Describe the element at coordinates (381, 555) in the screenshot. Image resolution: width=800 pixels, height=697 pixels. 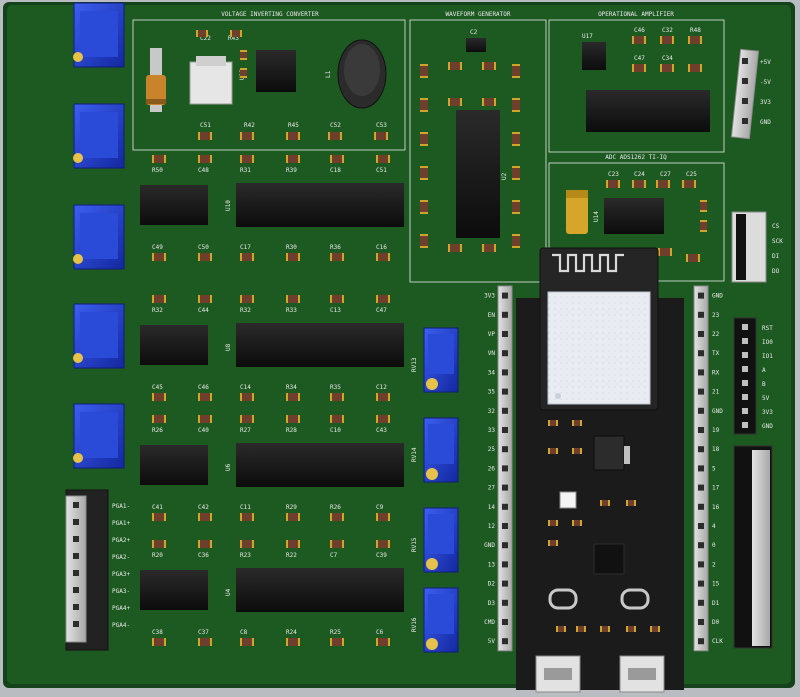
I see `ref-label: C39` at that location.